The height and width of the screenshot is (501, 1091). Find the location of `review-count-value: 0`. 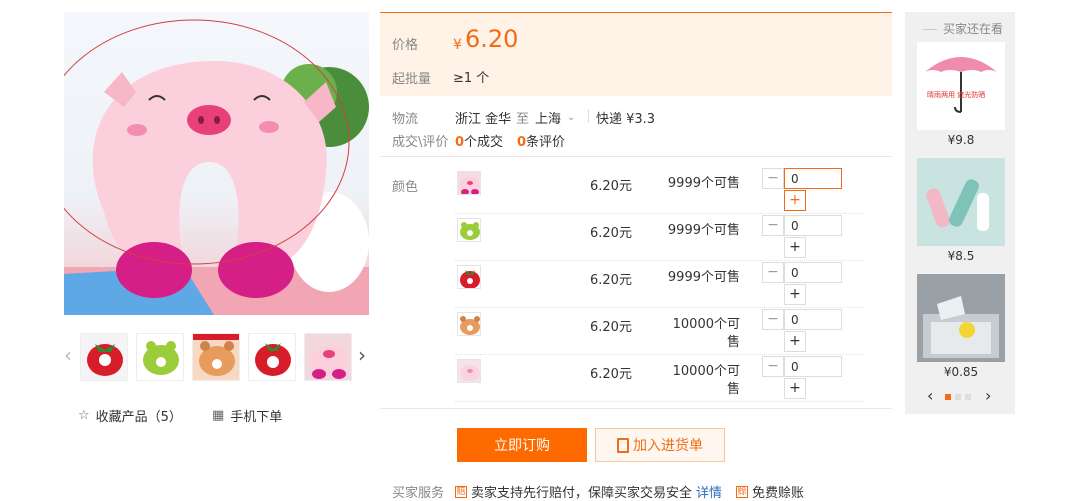

review-count-value: 0 is located at coordinates (522, 142).